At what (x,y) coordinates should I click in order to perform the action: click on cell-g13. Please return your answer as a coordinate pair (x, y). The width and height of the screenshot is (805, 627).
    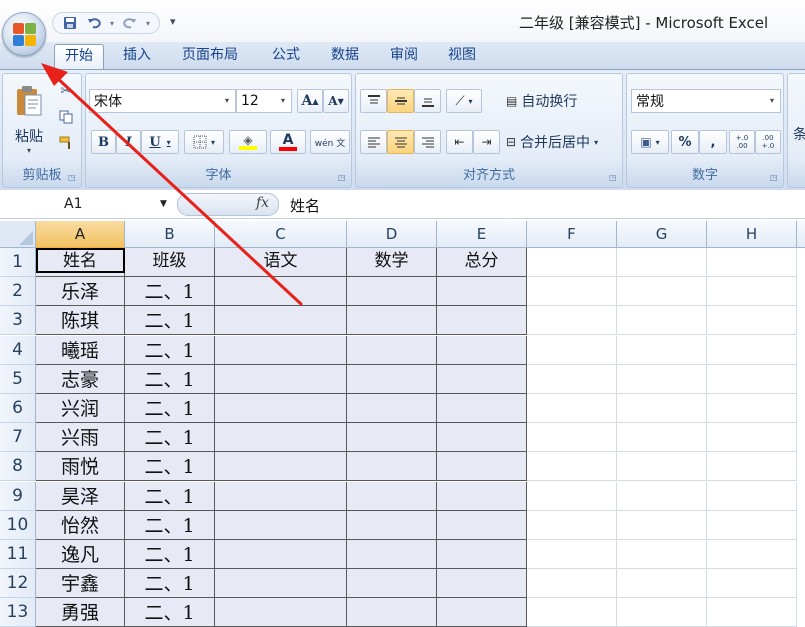
    Looking at the image, I should click on (662, 612).